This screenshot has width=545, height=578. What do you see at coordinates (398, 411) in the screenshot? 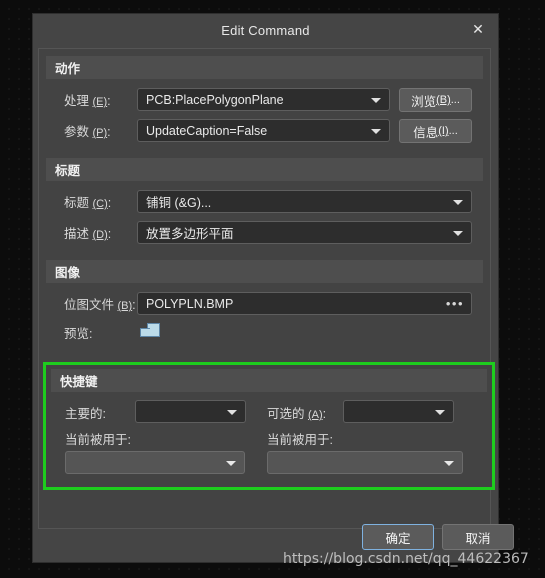
I see `alternate-shortcut-combobox` at bounding box center [398, 411].